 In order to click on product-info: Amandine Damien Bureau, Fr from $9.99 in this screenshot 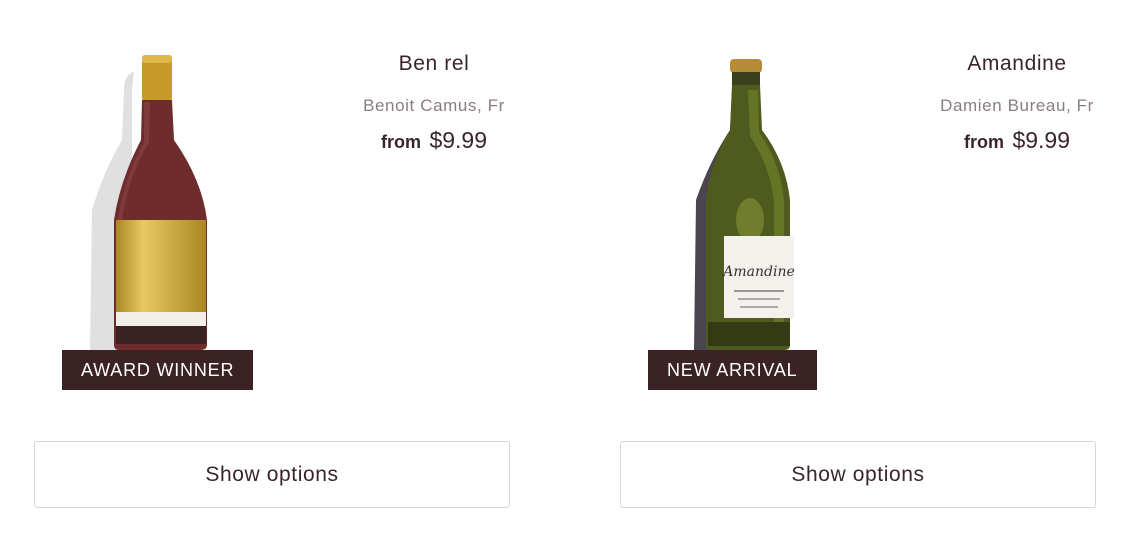, I will do `click(1017, 105)`.